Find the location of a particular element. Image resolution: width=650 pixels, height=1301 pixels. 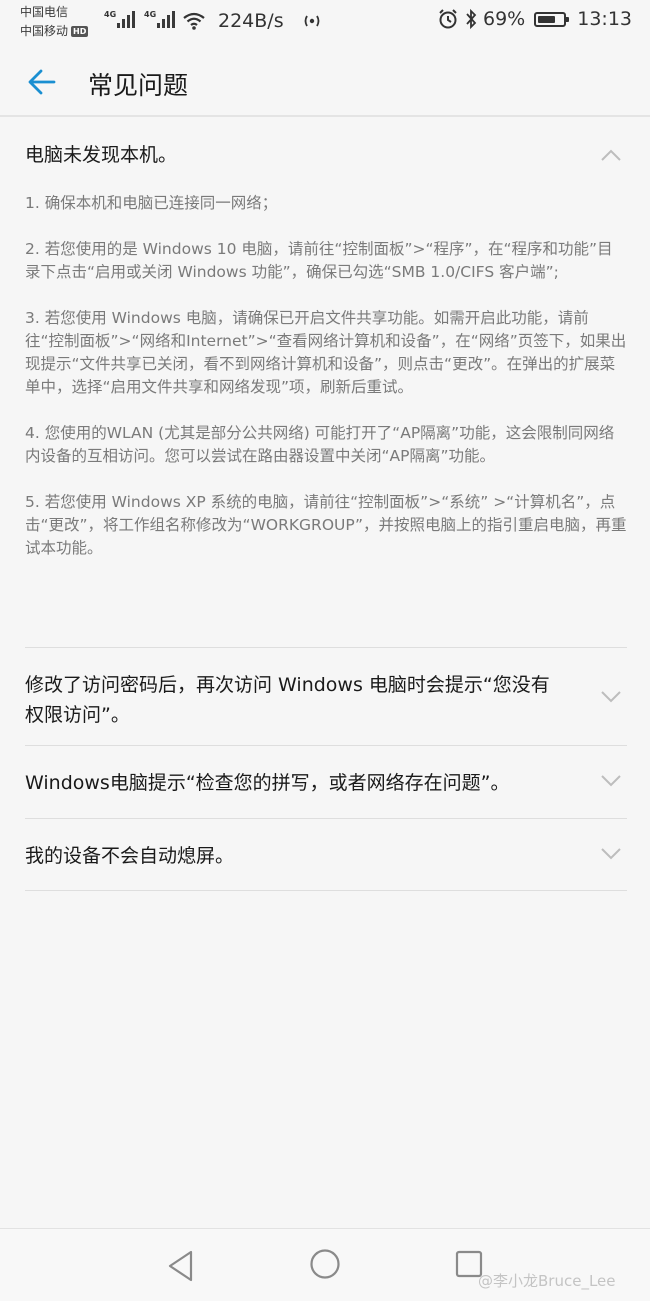

battery-icon is located at coordinates (552, 19).